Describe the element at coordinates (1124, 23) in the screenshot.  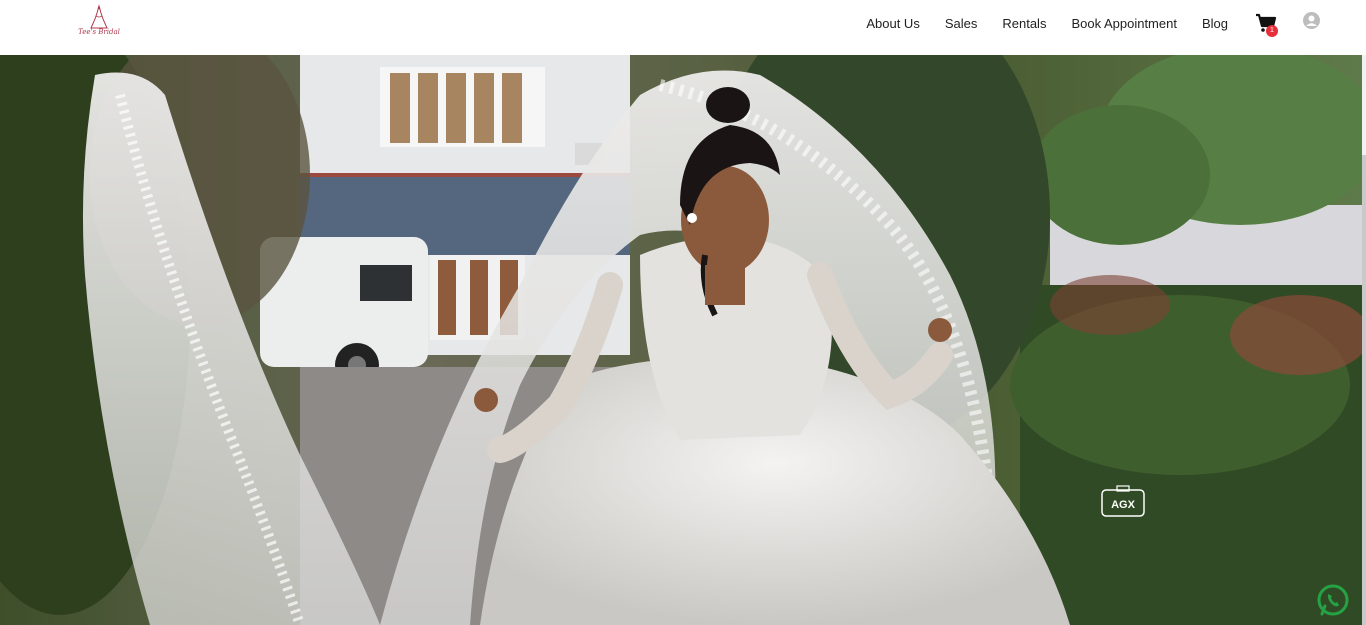
I see `nav-book-appointment: Book Appointment` at that location.